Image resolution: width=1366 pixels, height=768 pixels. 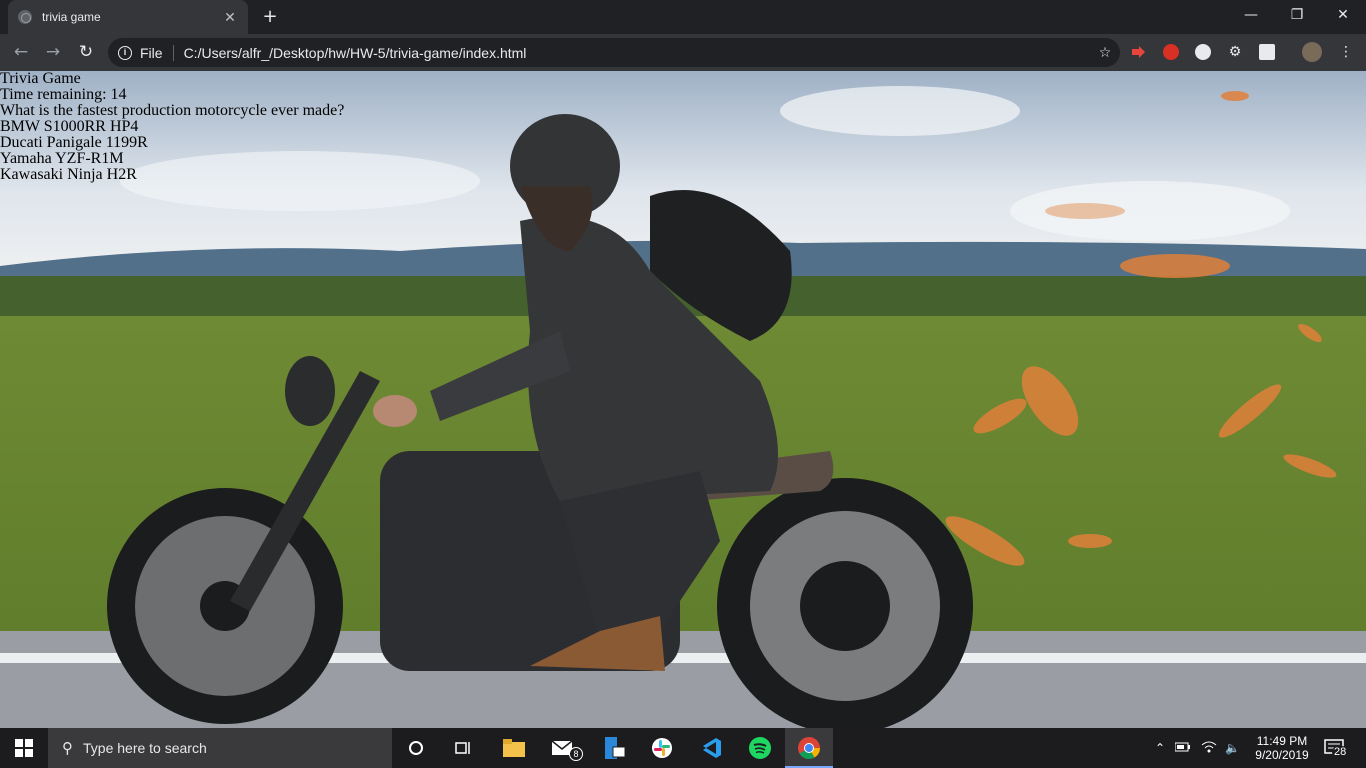 I want to click on mail-icon: 8, so click(x=564, y=748).